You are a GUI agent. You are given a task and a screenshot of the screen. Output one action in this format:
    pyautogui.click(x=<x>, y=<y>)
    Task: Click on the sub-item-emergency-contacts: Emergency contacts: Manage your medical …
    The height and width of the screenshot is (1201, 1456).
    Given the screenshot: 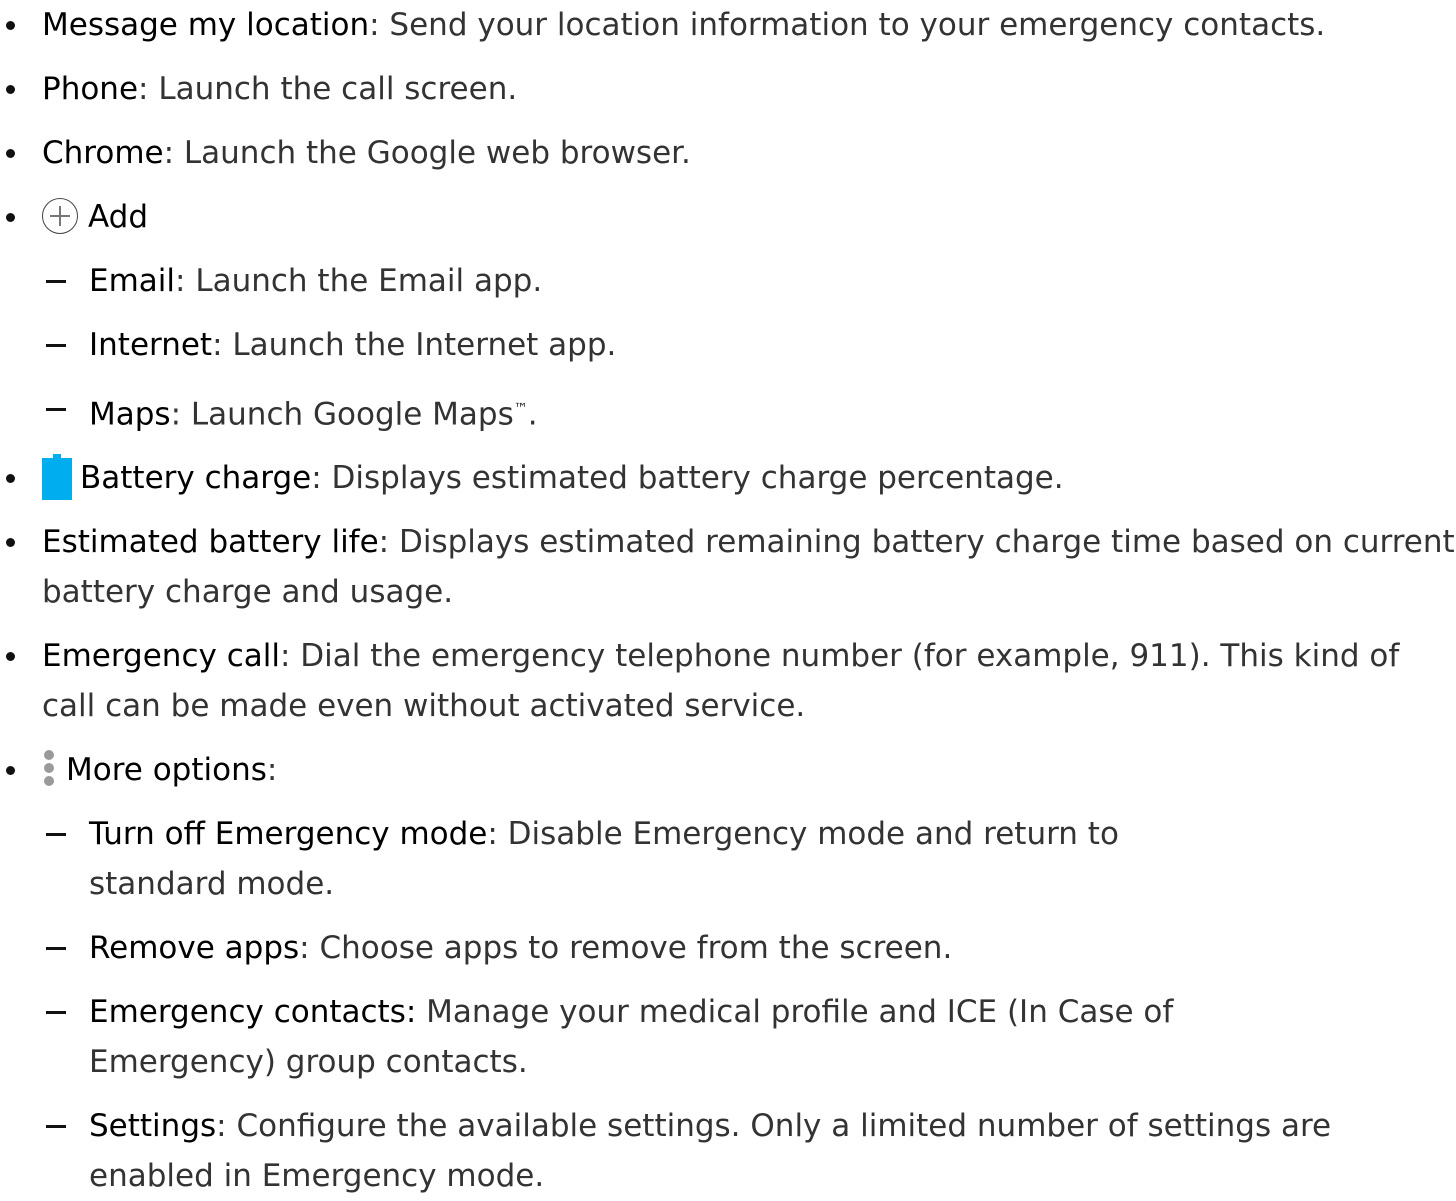 What is the action you would take?
    pyautogui.click(x=728, y=1037)
    